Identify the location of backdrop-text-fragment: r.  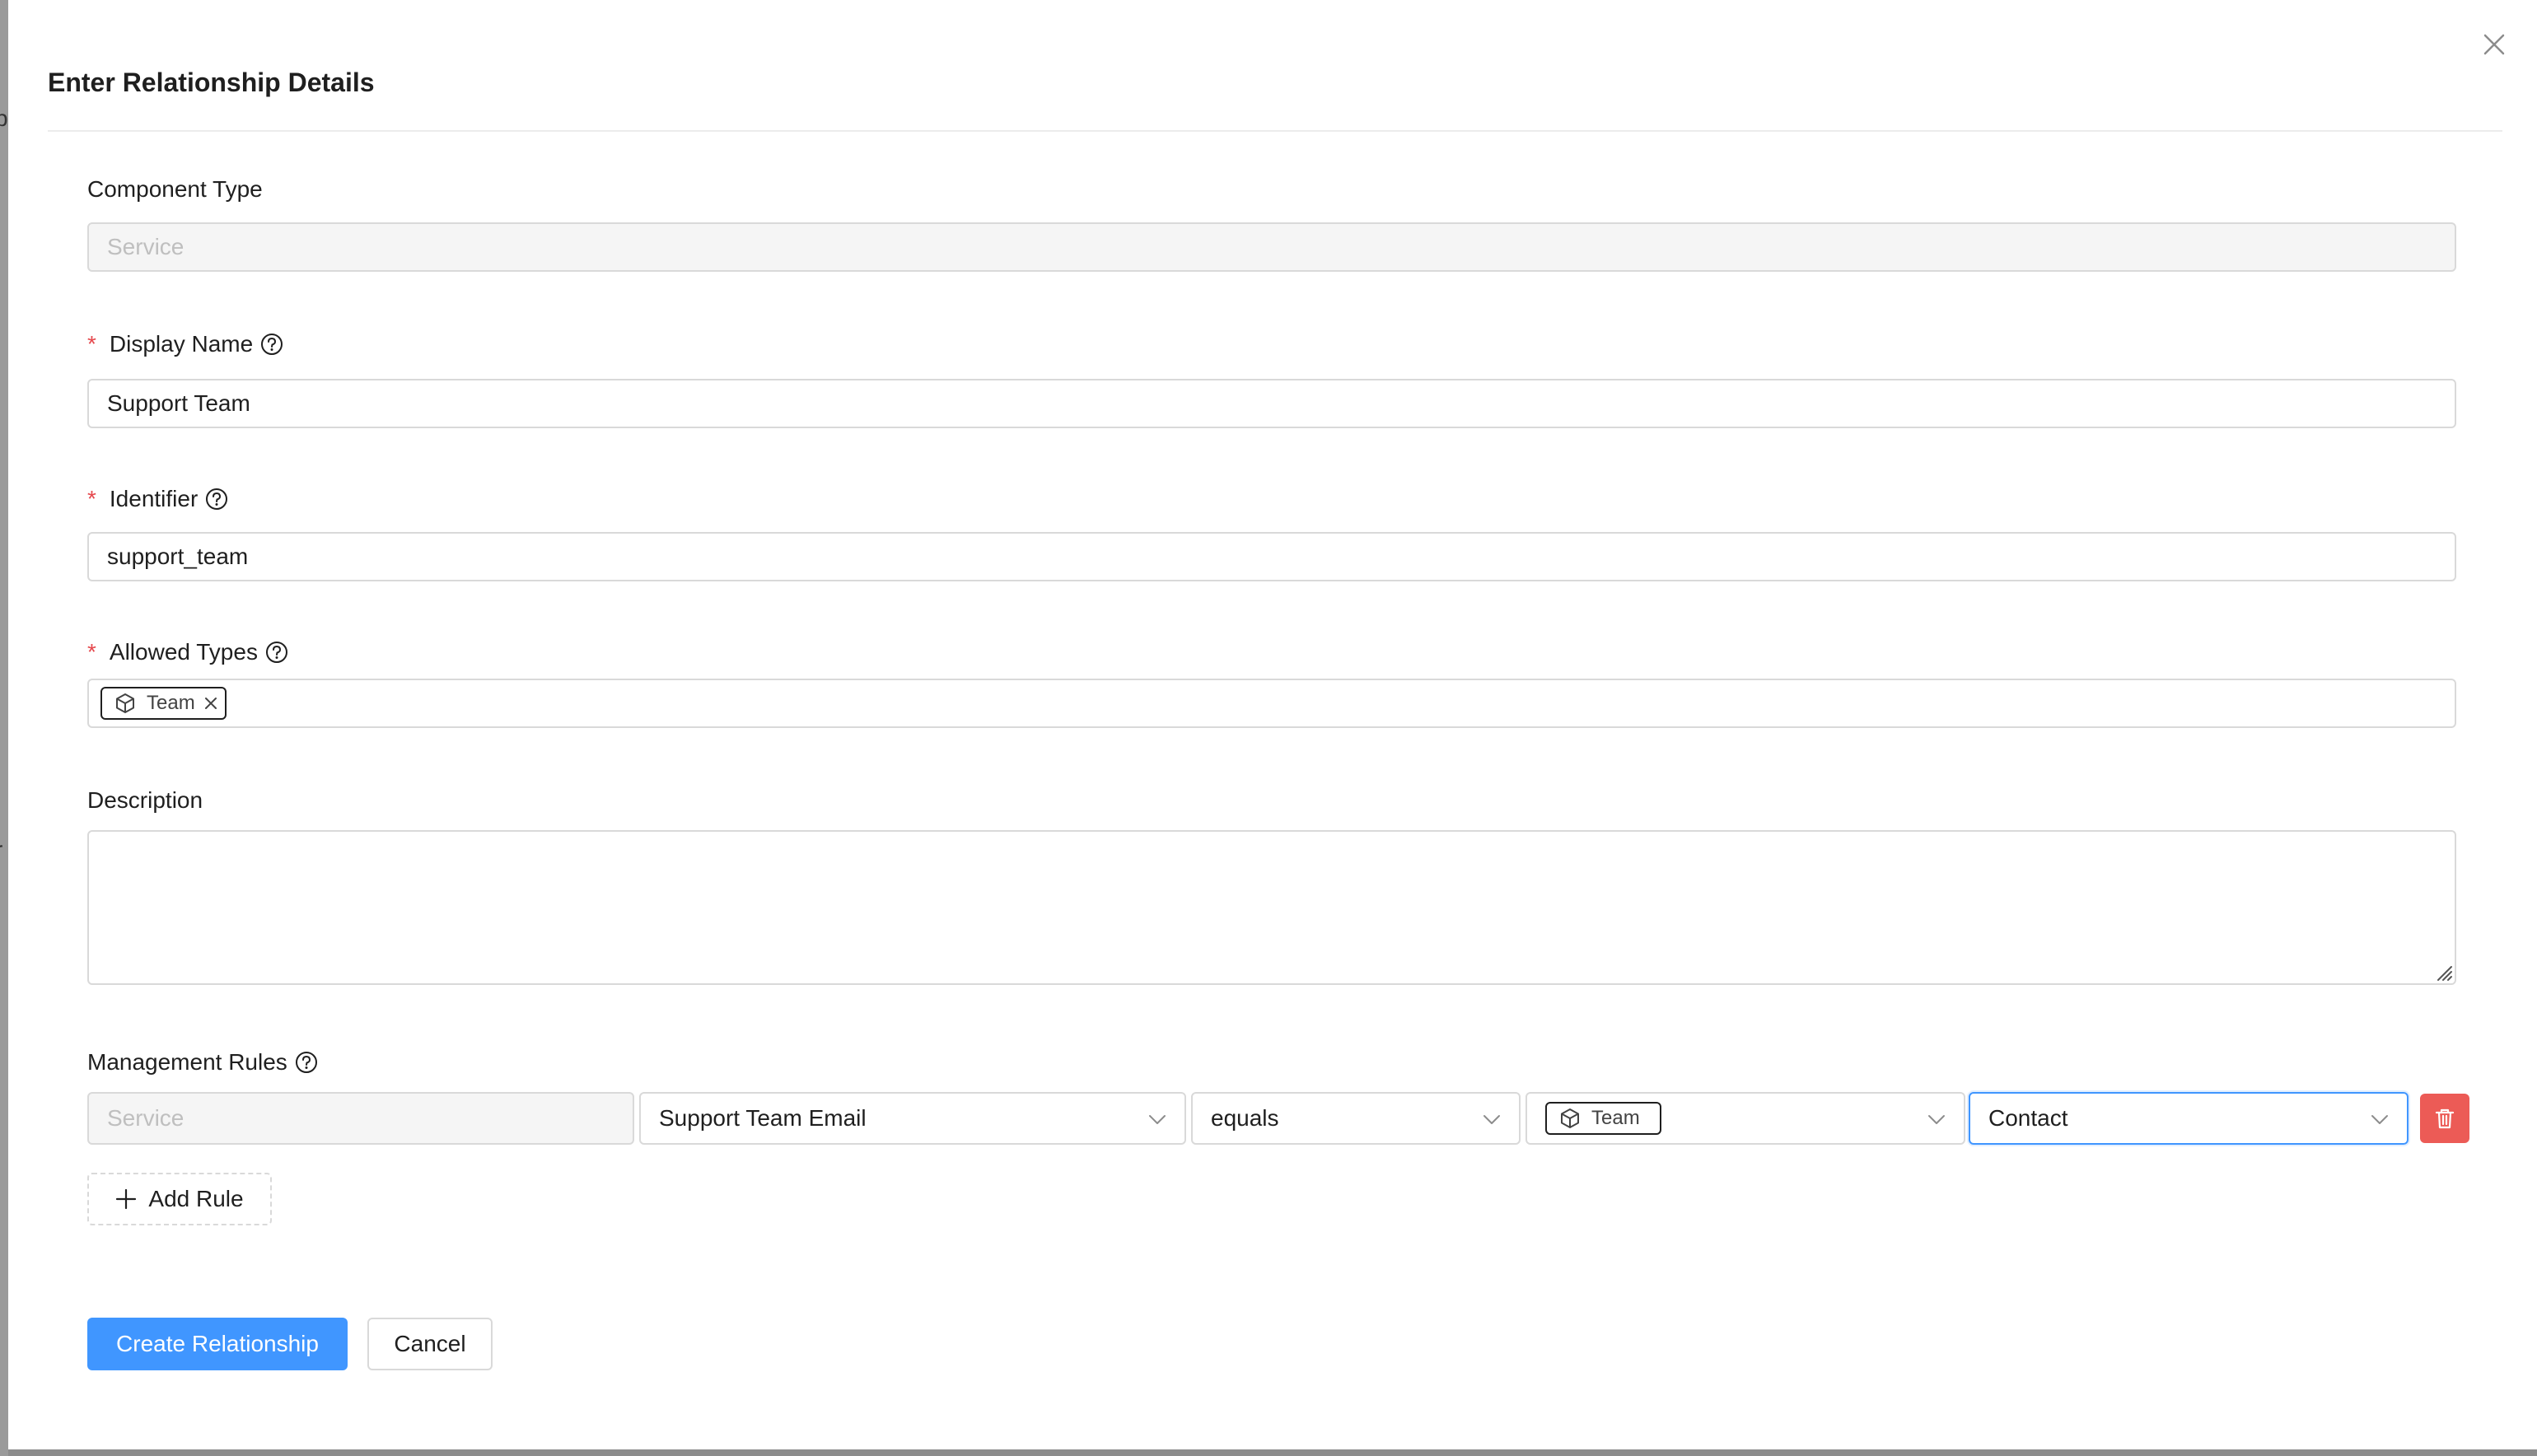
(1, 850).